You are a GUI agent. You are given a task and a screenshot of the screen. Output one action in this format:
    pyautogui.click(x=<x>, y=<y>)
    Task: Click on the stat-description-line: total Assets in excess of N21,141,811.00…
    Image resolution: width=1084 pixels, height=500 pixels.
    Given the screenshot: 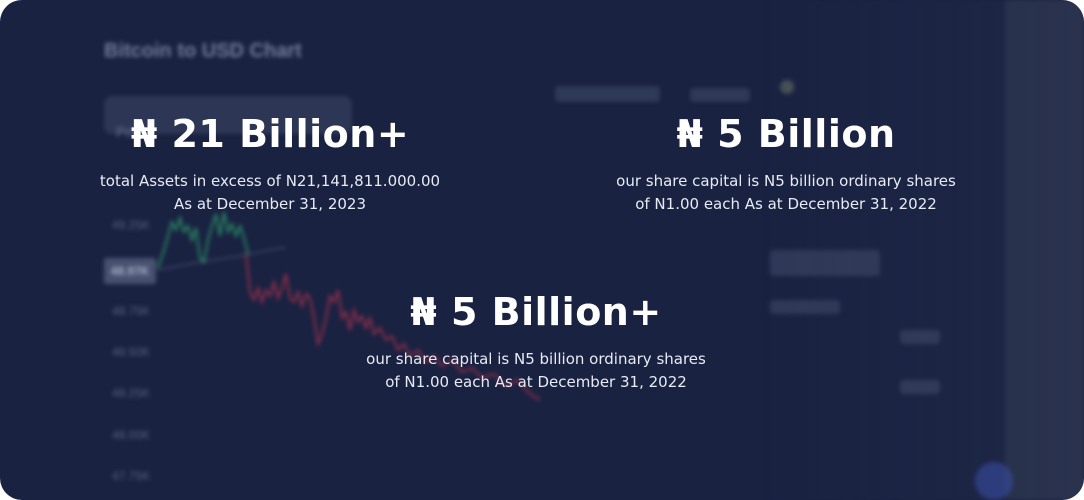 What is the action you would take?
    pyautogui.click(x=270, y=181)
    